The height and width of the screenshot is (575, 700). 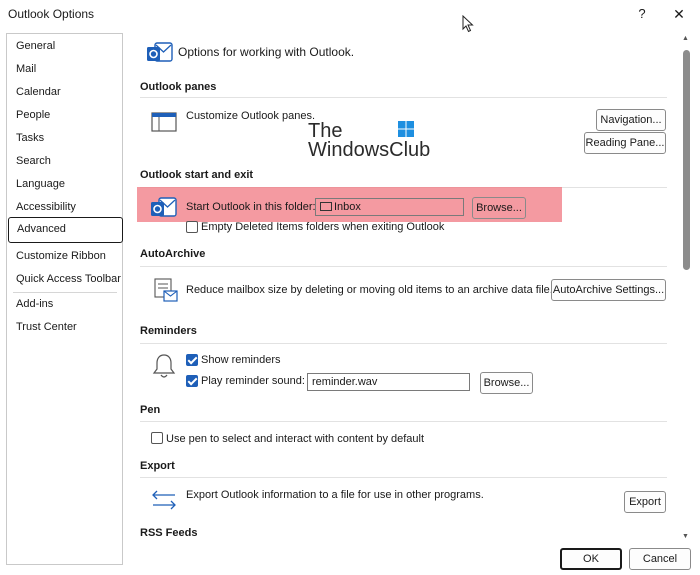 I want to click on start-folder-label: Start Outlook in this folder:, so click(x=251, y=207).